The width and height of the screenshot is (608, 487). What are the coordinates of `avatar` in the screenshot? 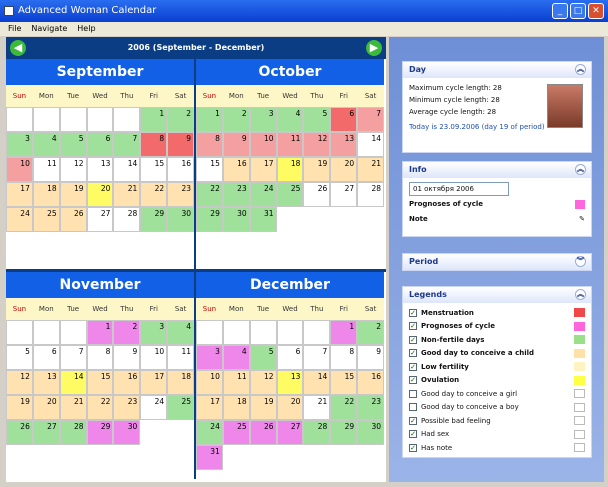 It's located at (565, 106).